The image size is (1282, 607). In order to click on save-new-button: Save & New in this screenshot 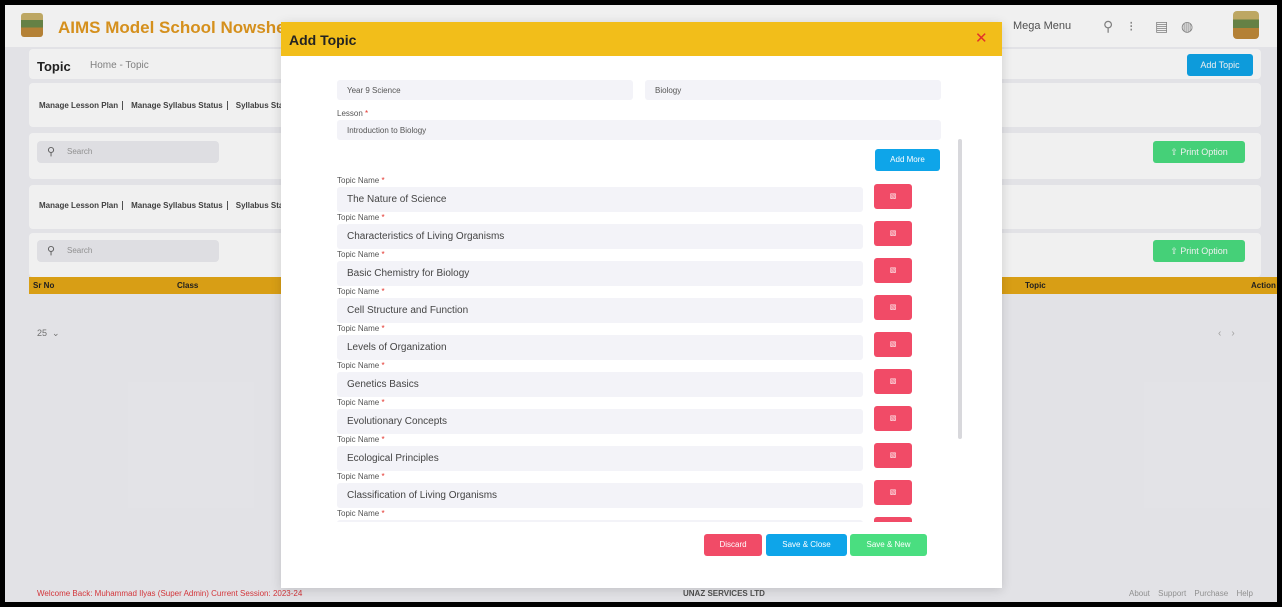, I will do `click(888, 545)`.